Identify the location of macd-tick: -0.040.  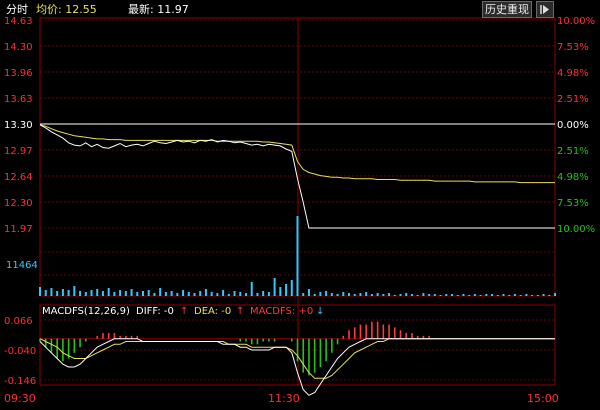
(20, 351).